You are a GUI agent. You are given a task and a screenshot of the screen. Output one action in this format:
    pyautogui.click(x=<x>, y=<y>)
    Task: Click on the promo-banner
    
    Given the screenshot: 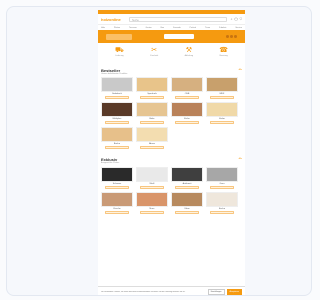 What is the action you would take?
    pyautogui.click(x=171, y=36)
    